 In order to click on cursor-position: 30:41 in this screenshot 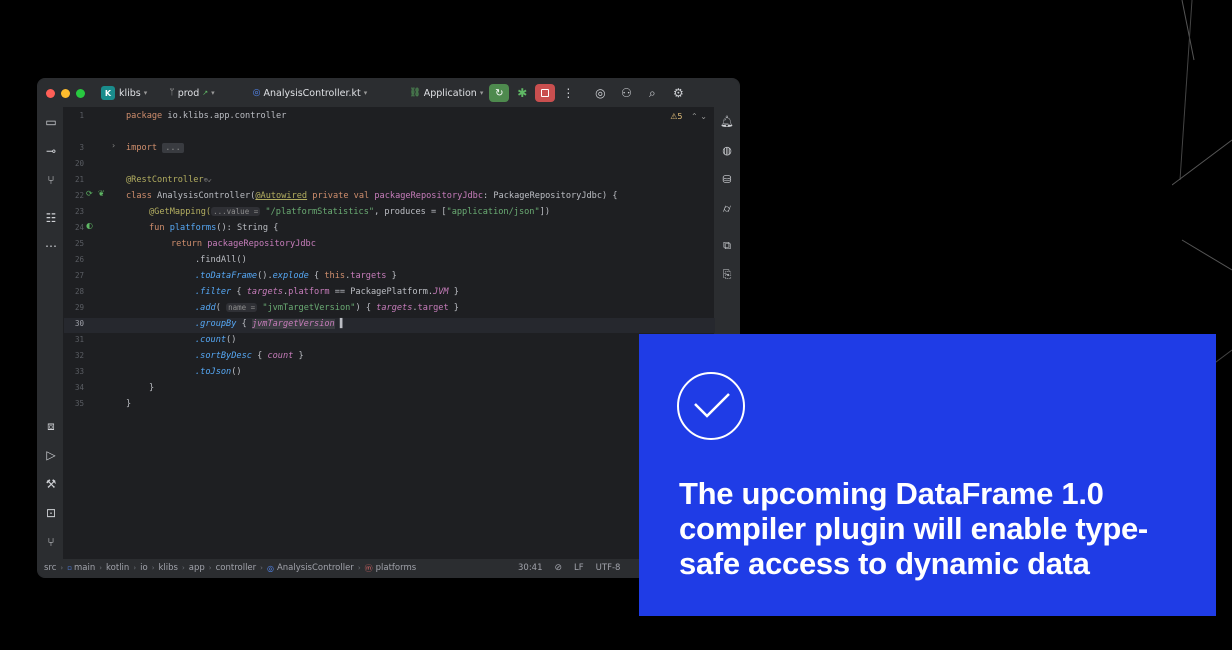, I will do `click(530, 568)`.